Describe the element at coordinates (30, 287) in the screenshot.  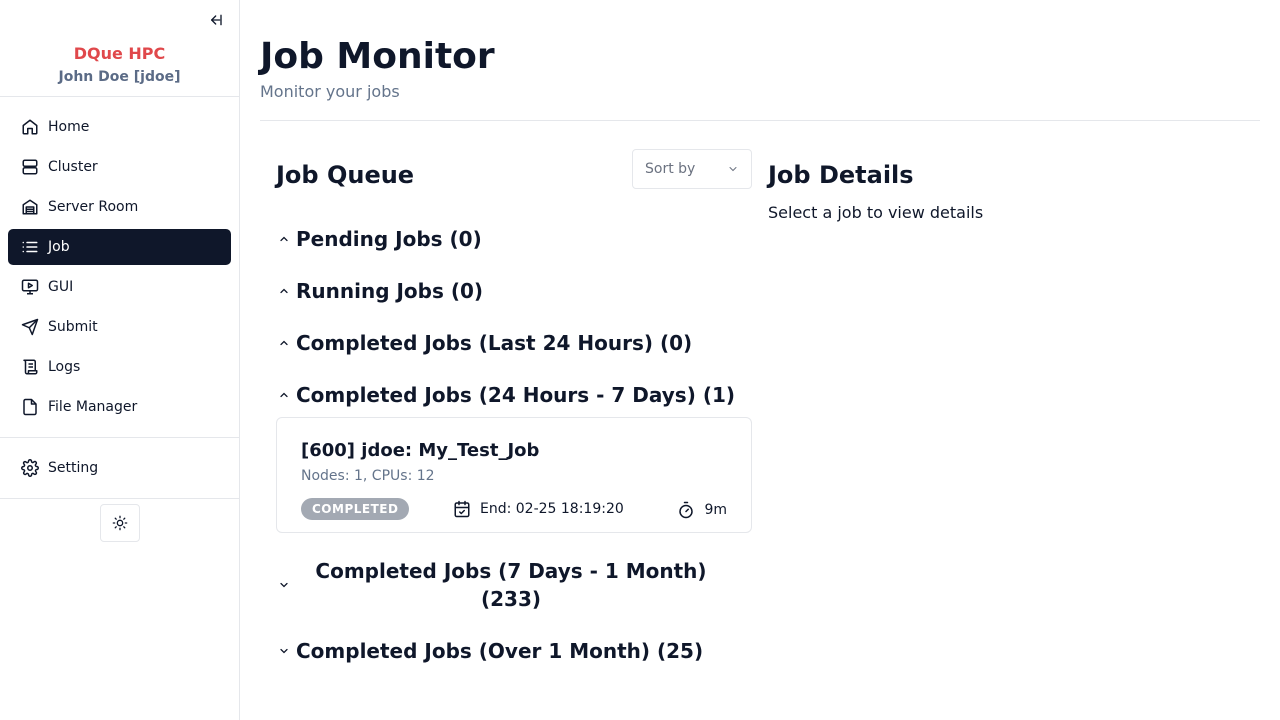
I see `monitor-play-icon` at that location.